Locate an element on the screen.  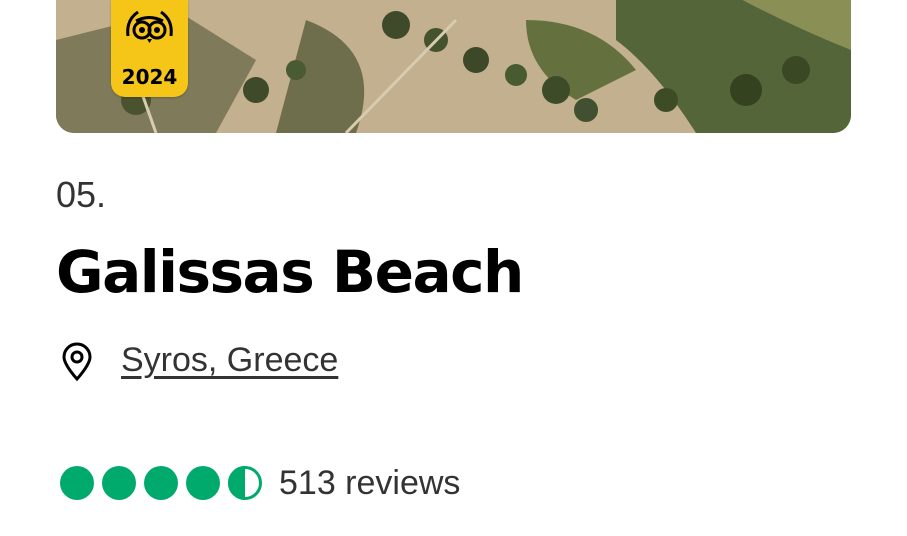
reviews-count: 513 reviews is located at coordinates (369, 483).